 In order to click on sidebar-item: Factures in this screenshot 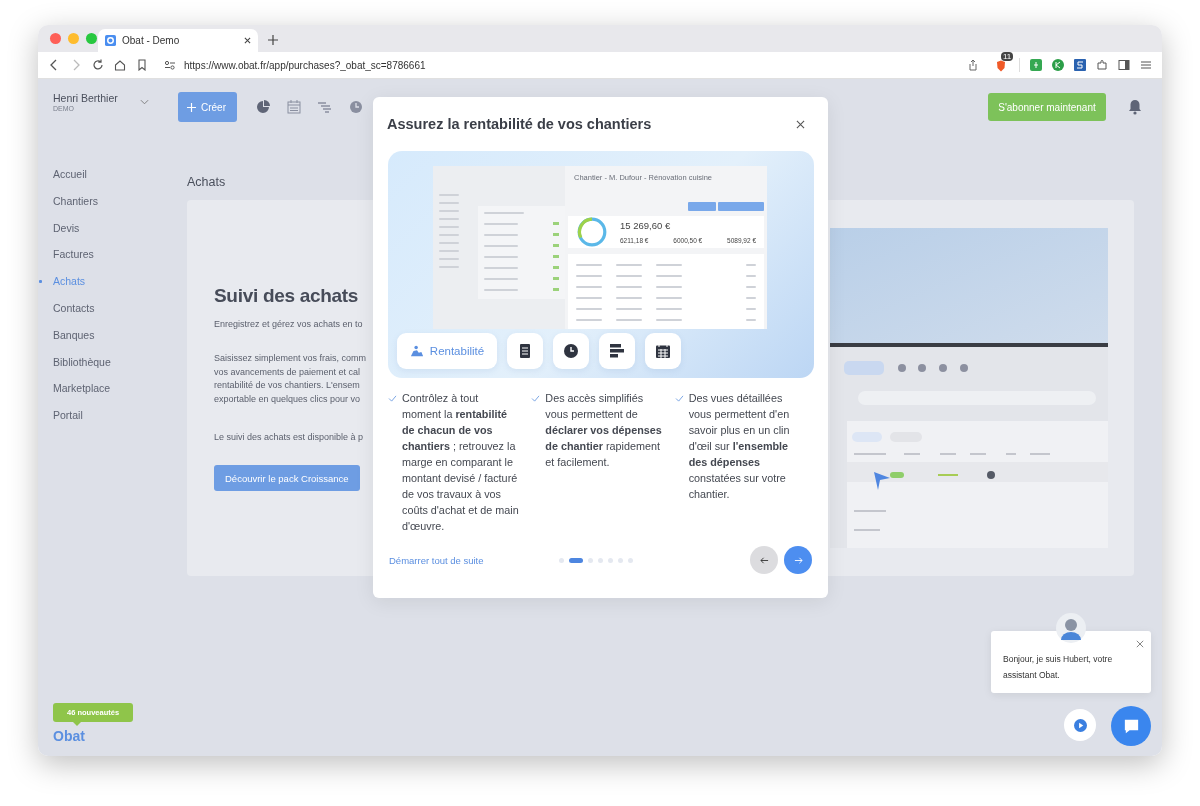, I will do `click(66, 255)`.